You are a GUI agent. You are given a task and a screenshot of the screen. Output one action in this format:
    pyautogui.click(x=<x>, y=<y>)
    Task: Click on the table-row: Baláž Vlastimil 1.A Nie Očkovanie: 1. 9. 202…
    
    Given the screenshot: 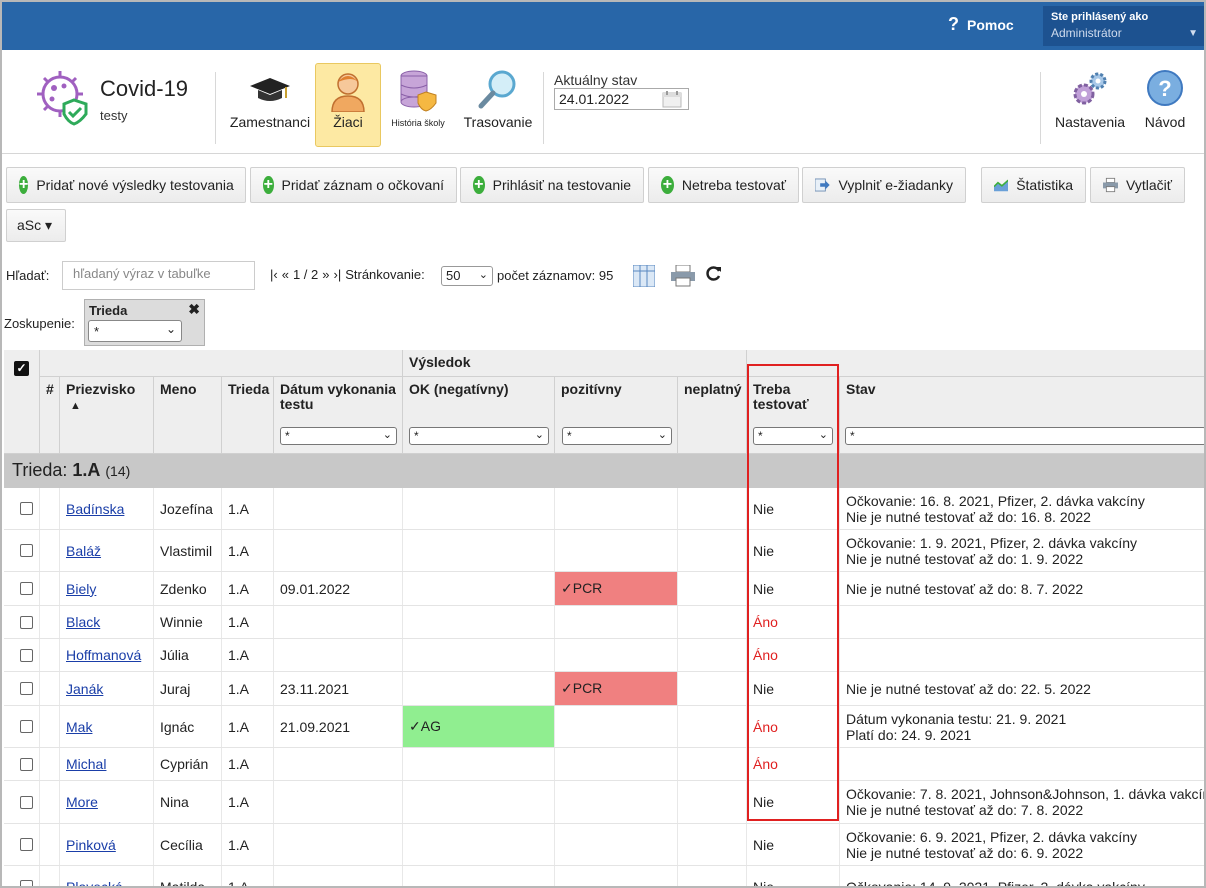 What is the action you would take?
    pyautogui.click(x=604, y=551)
    